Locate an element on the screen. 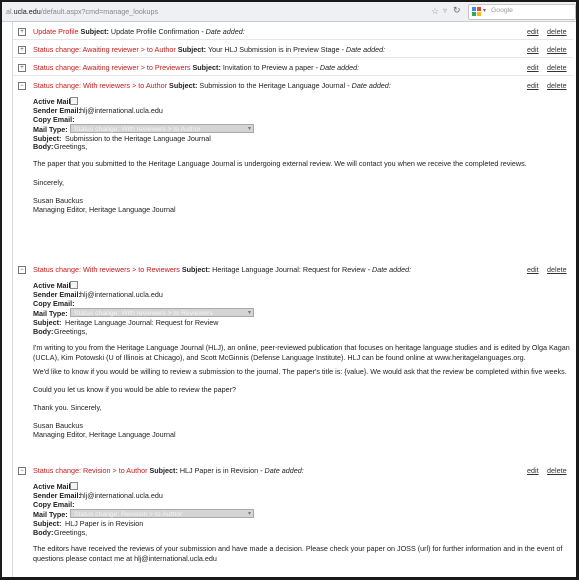 This screenshot has width=579, height=580. mail-type-select: Status change: Revision > to Author ▾ is located at coordinates (162, 513).